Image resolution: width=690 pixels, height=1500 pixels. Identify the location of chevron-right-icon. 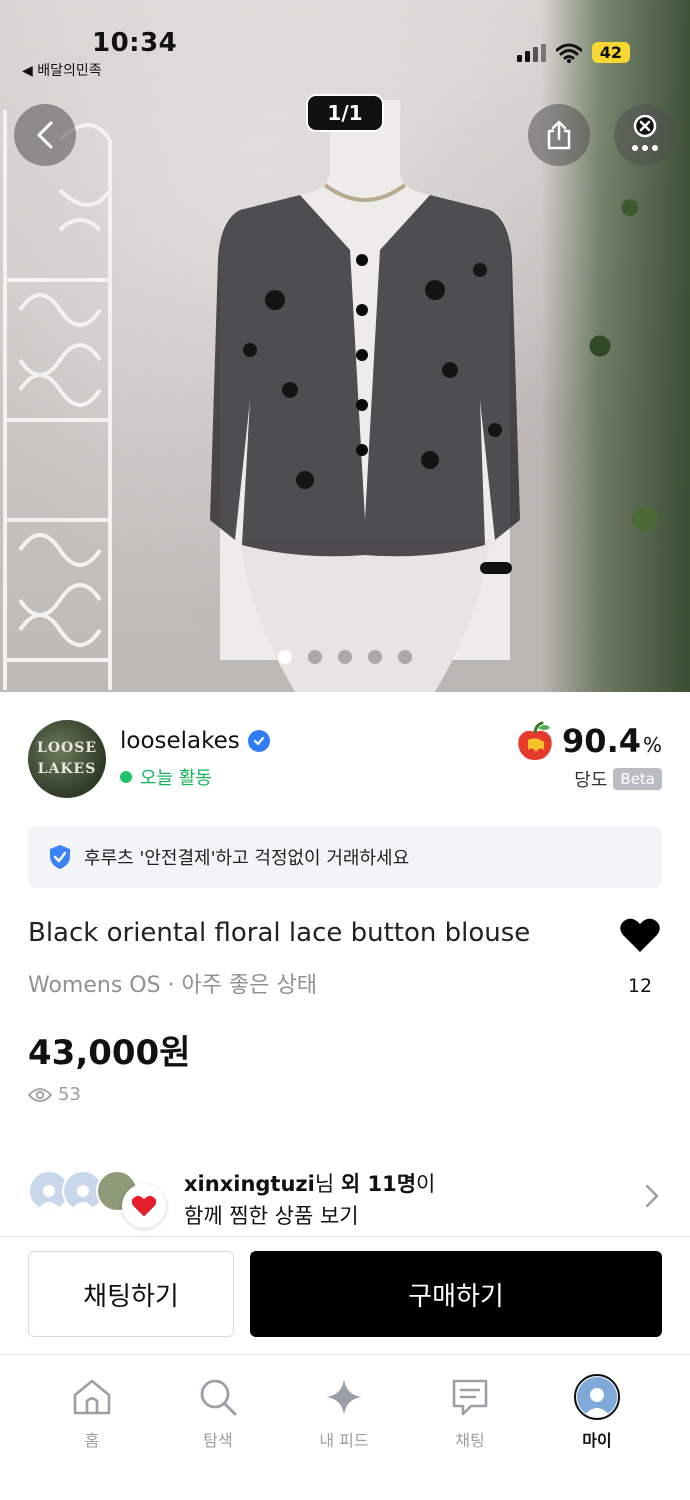
(652, 1196).